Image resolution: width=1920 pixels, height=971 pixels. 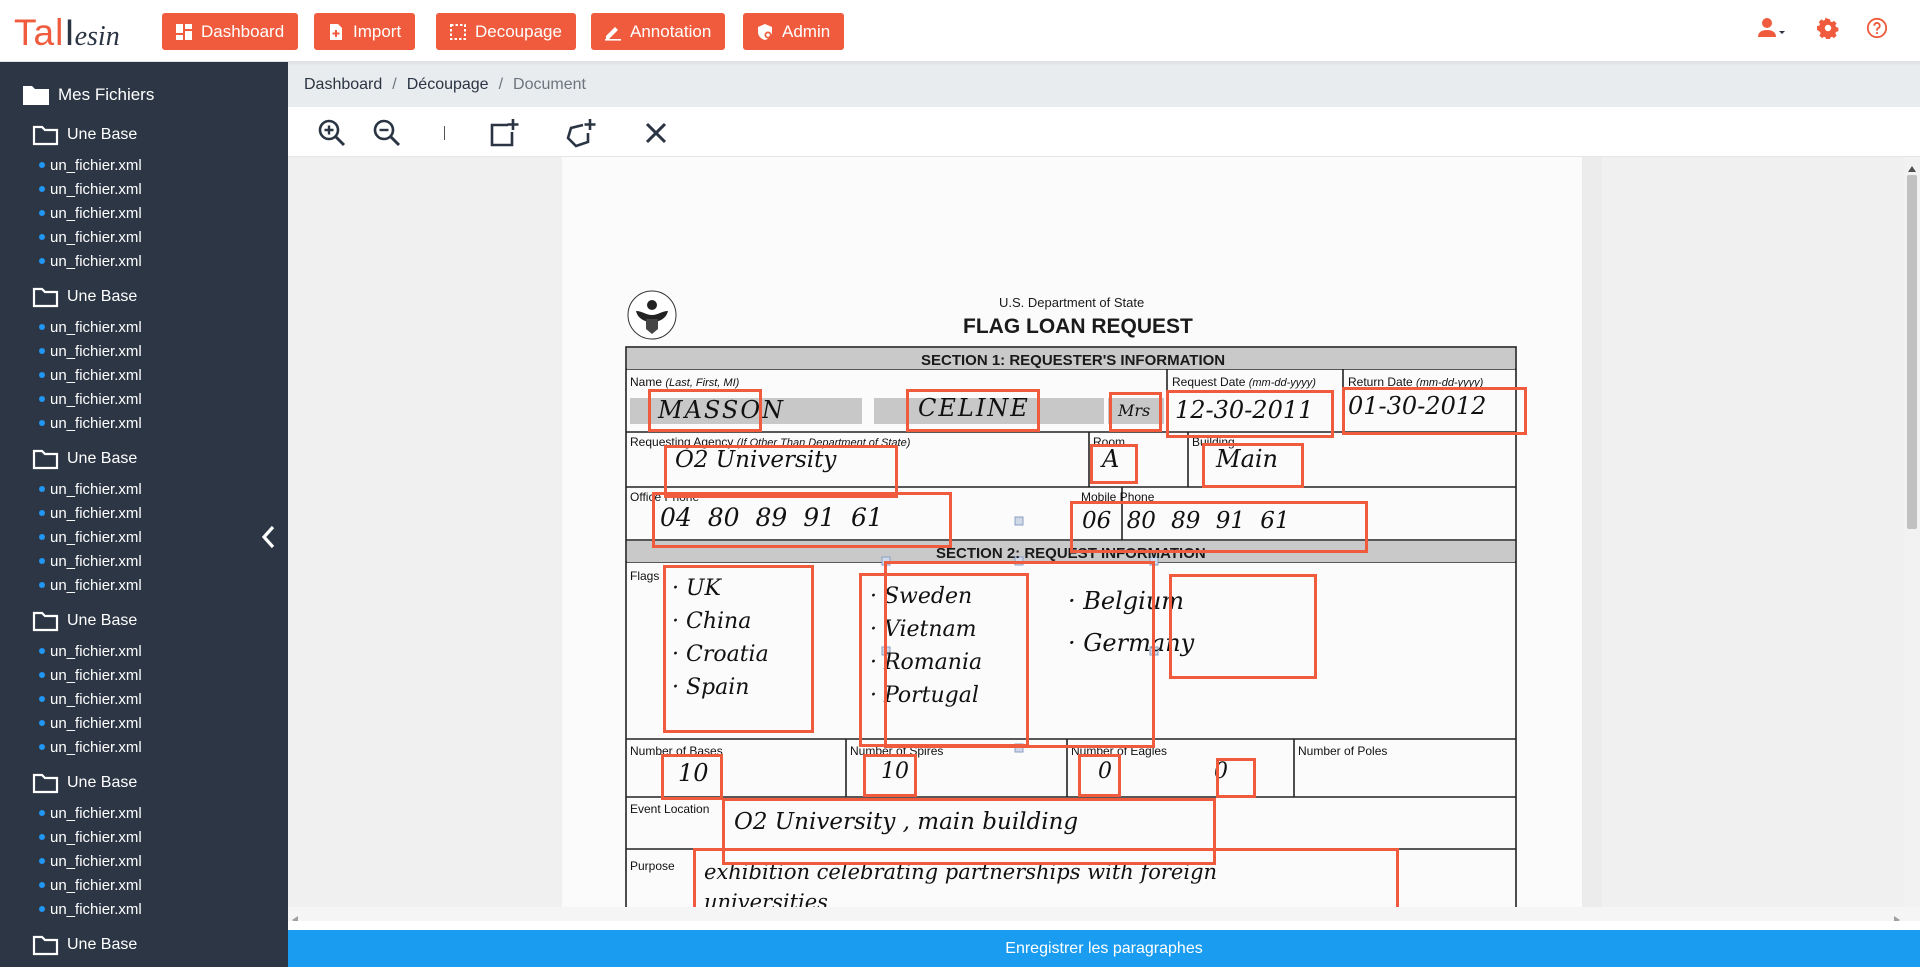 What do you see at coordinates (1912, 537) in the screenshot?
I see `vertical-scrollbar` at bounding box center [1912, 537].